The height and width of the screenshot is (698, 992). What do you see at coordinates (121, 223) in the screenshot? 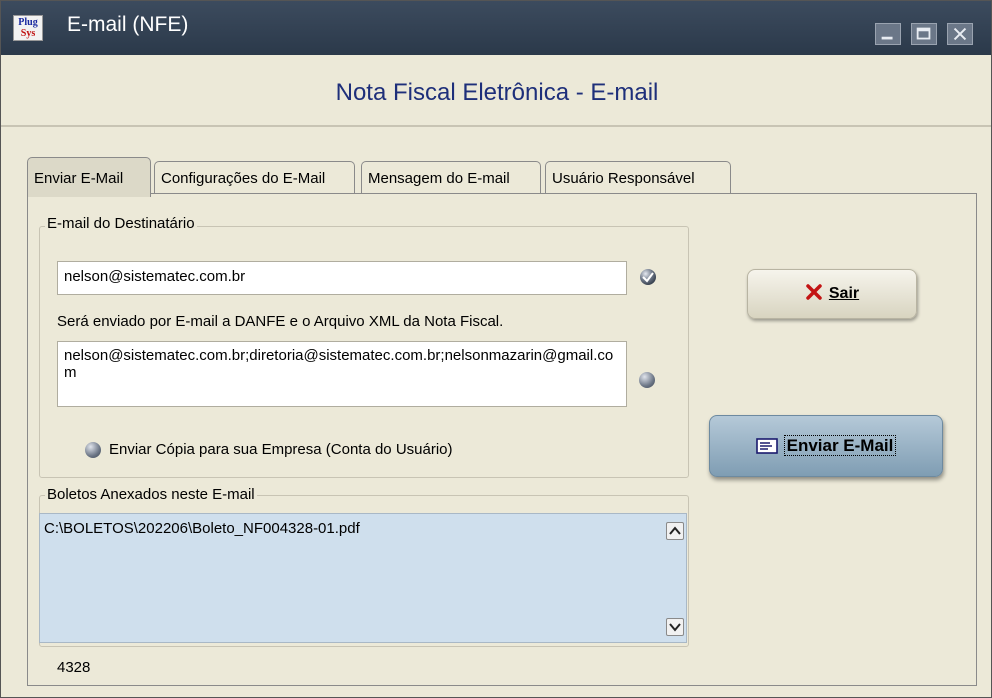
I see `recipient-group-label: E-mail do Destinatário` at bounding box center [121, 223].